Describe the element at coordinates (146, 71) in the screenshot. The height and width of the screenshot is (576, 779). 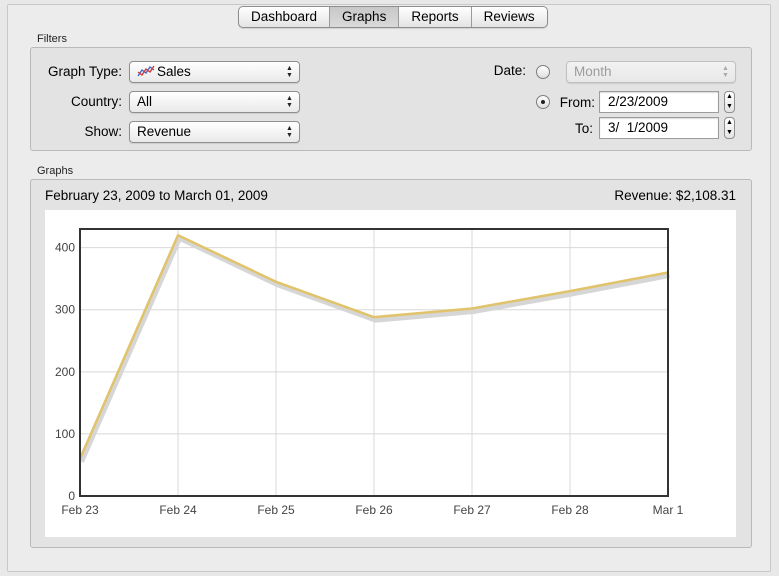
I see `sales-line-icon` at that location.